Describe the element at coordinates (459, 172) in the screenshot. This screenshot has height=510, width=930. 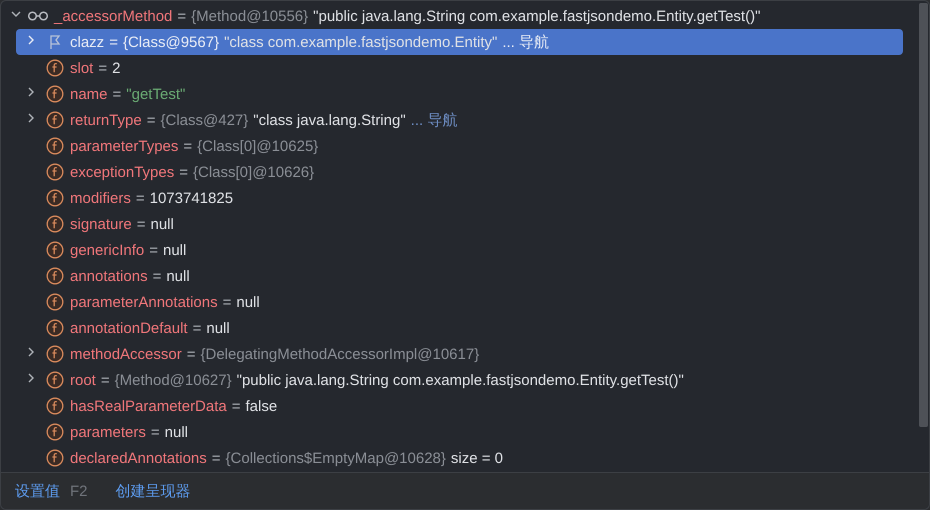
I see `tree-row: exceptionTypes = {Class[0]@10626}` at that location.